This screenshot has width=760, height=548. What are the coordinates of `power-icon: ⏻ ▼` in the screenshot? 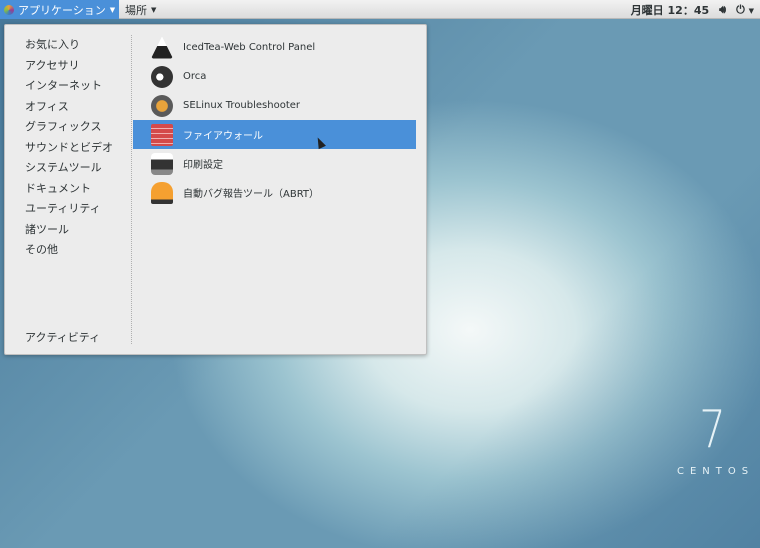 It's located at (745, 10).